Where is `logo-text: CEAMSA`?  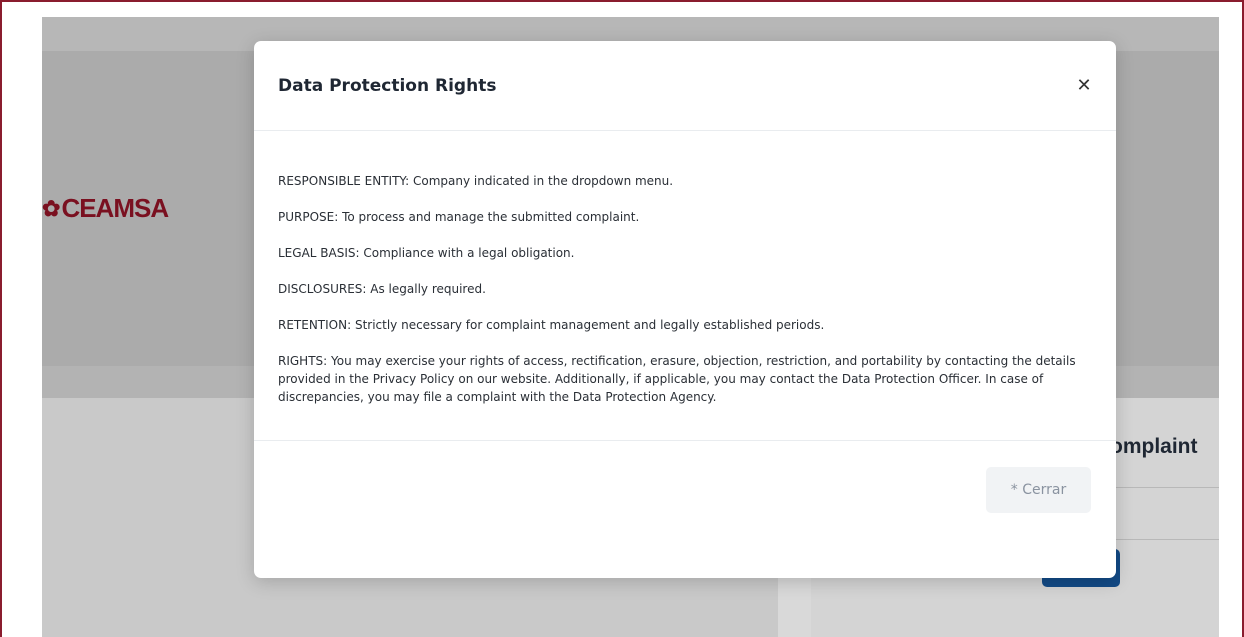
logo-text: CEAMSA is located at coordinates (115, 208).